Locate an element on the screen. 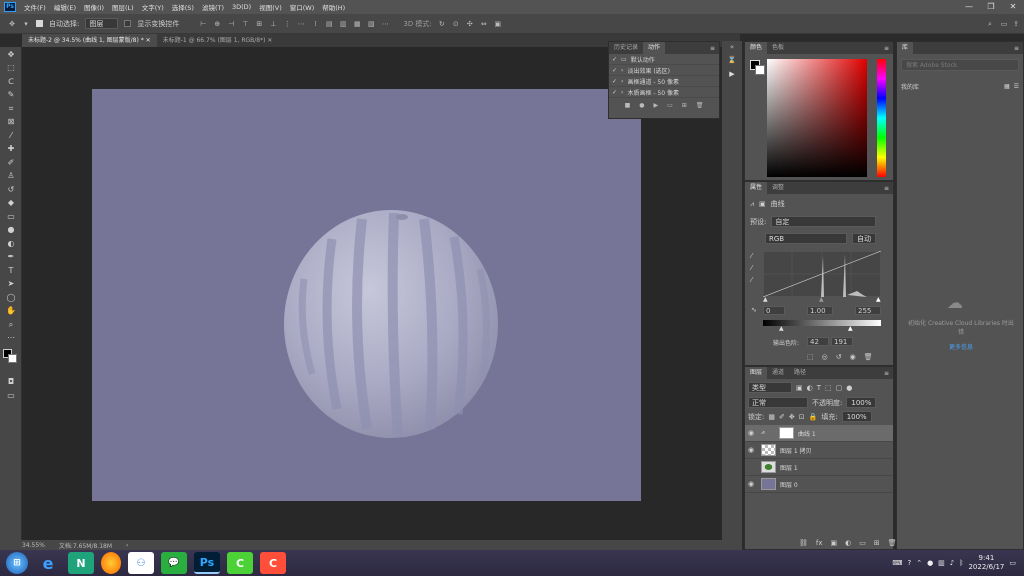 This screenshot has height=576, width=1024. eyedropper-white-icon: ⁄ is located at coordinates (751, 280).